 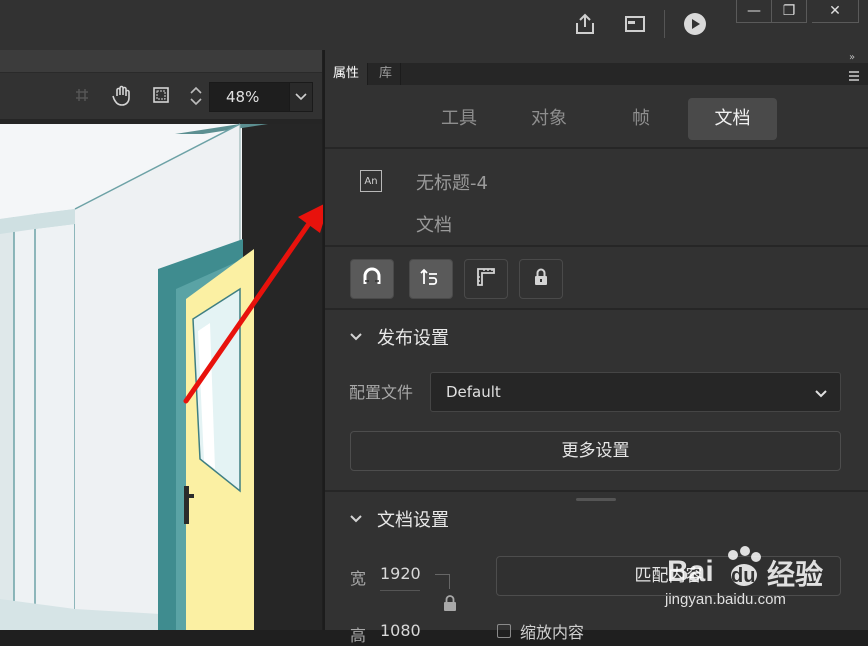 What do you see at coordinates (256, 302) in the screenshot?
I see `annotation-arrow` at bounding box center [256, 302].